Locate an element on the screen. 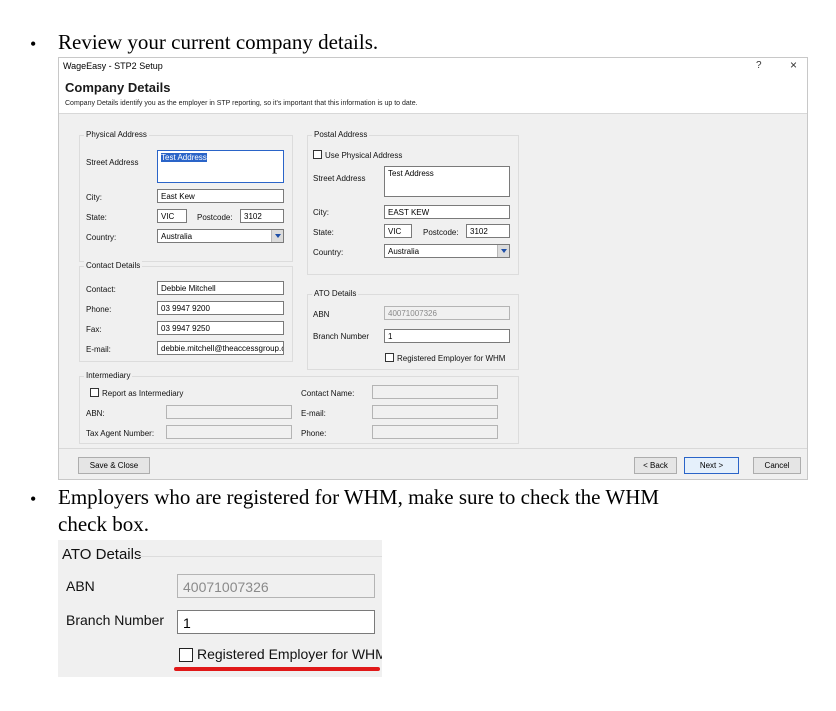 The height and width of the screenshot is (711, 836). report-intermediary-label: Report as Intermediary is located at coordinates (143, 393).